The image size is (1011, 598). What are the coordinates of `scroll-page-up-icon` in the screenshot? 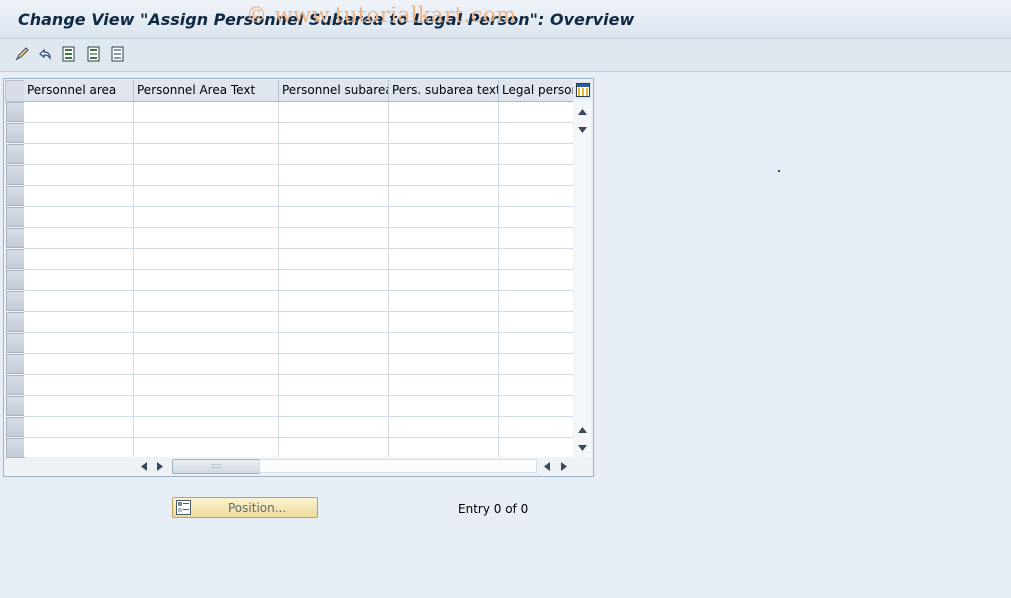 It's located at (582, 112).